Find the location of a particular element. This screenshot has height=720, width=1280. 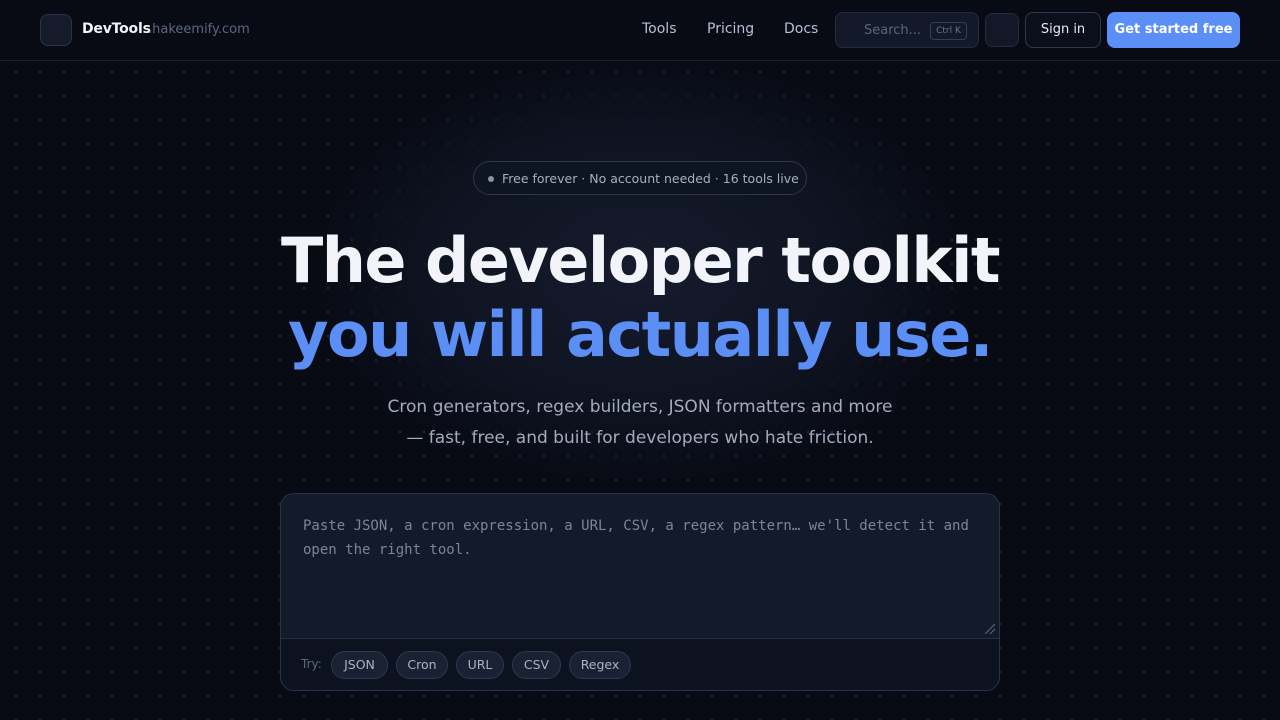

sign-in-button: Sign in is located at coordinates (1063, 30).